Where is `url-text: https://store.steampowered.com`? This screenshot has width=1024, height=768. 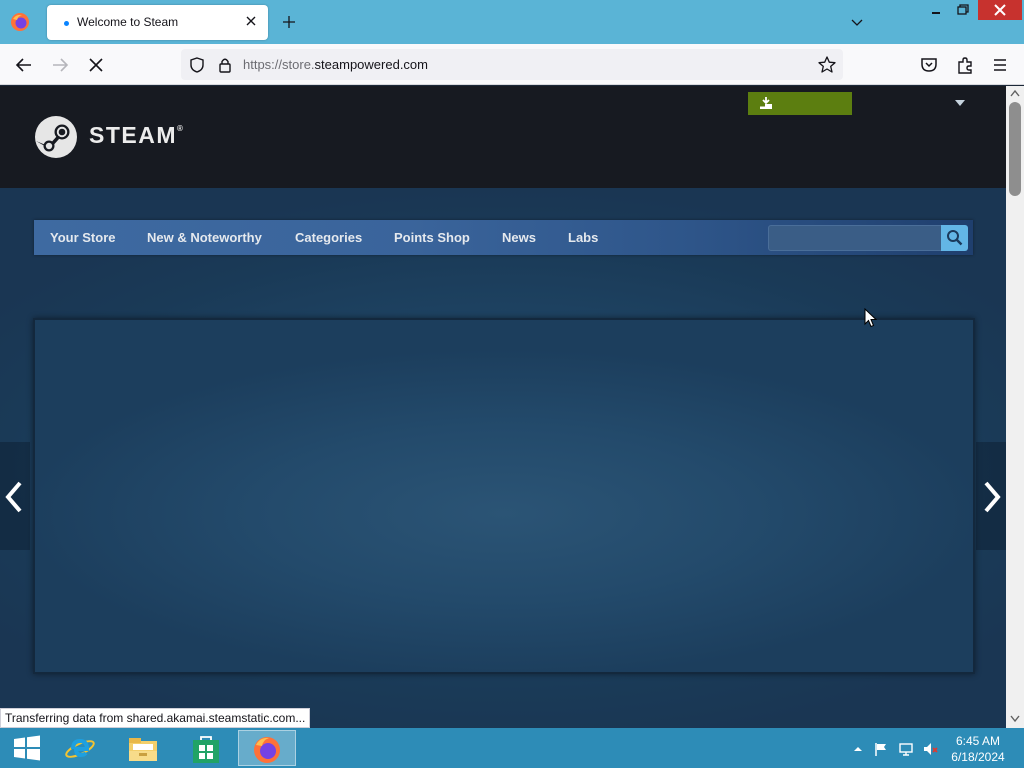 url-text: https://store.steampowered.com is located at coordinates (335, 64).